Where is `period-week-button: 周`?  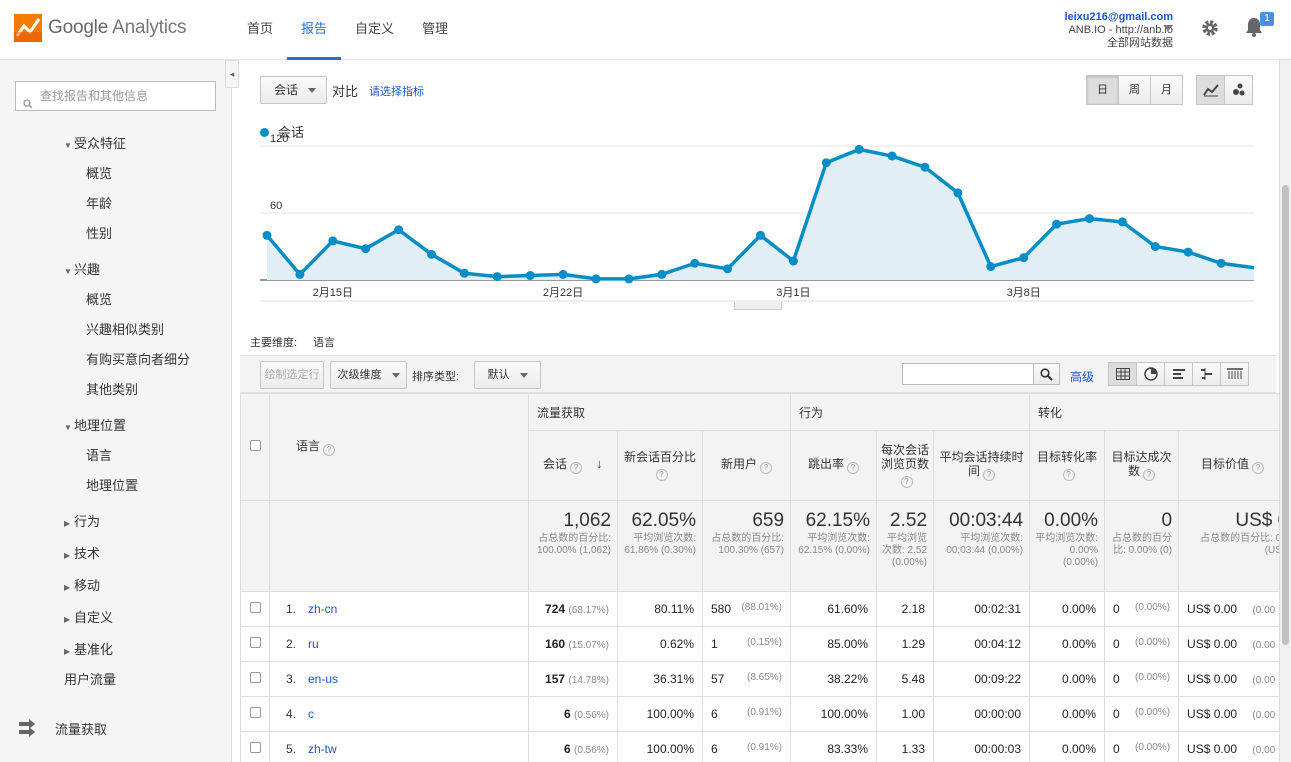 period-week-button: 周 is located at coordinates (1134, 90).